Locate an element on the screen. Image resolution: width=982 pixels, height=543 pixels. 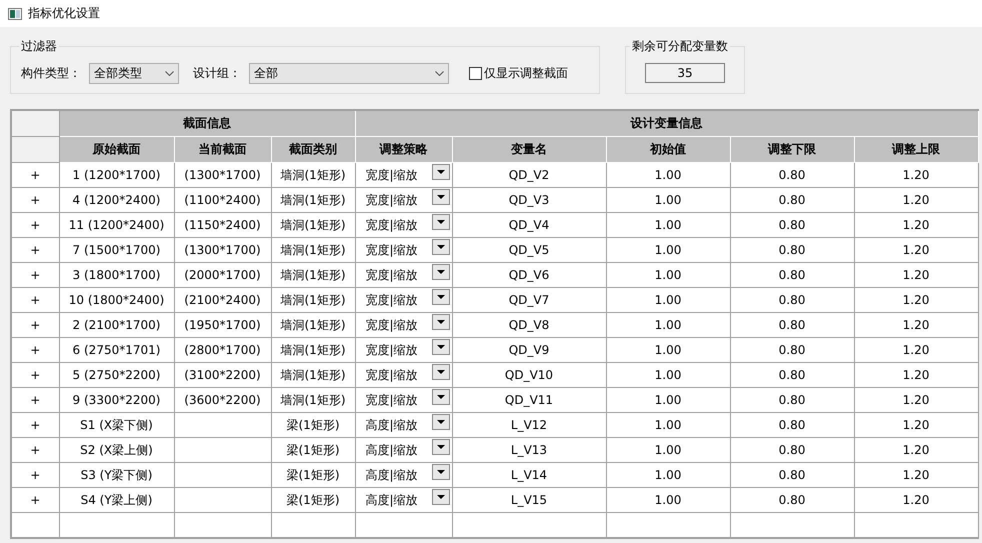
strategy-value: 高度|缩放 is located at coordinates (392, 475).